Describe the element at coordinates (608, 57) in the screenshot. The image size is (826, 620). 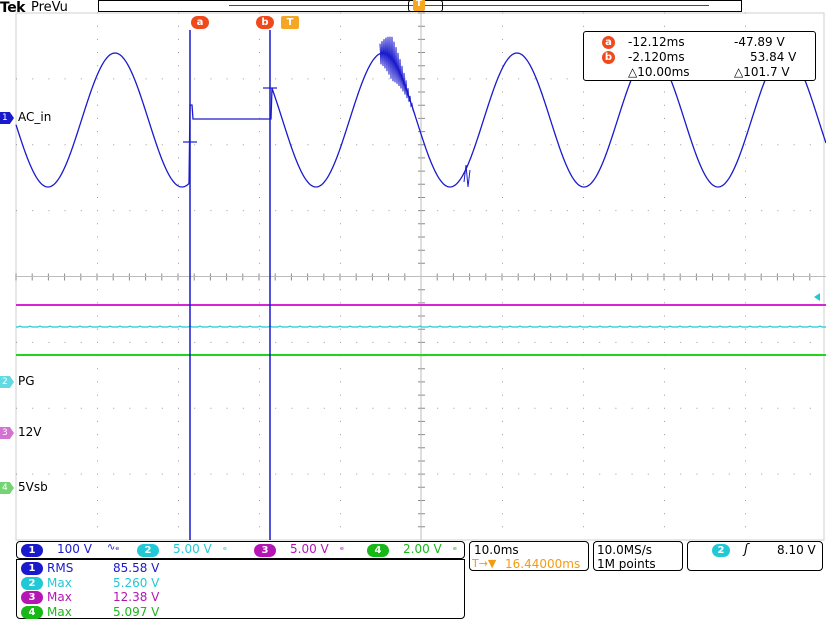
I see `cursor-b-icon: b` at that location.